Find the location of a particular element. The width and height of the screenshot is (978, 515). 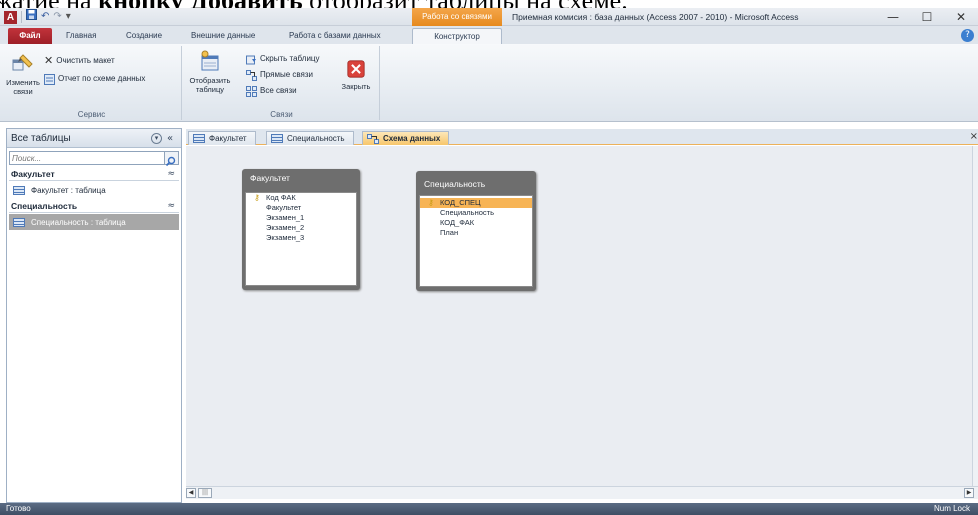

doc-tab-specialty: Специальность is located at coordinates (310, 138).